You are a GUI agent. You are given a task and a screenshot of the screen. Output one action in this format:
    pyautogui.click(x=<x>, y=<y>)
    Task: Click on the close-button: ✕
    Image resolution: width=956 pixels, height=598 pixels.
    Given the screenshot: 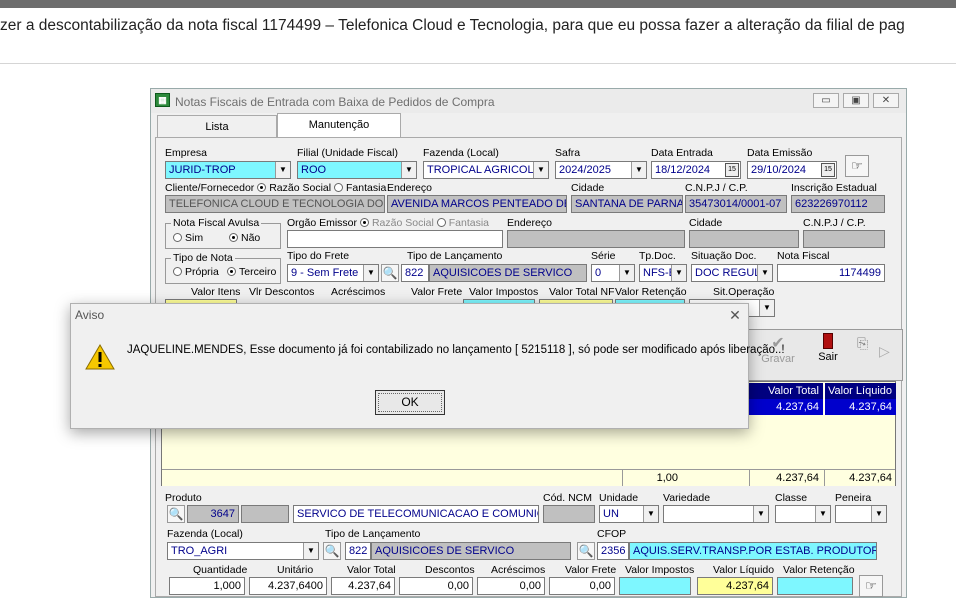 What is the action you would take?
    pyautogui.click(x=886, y=100)
    